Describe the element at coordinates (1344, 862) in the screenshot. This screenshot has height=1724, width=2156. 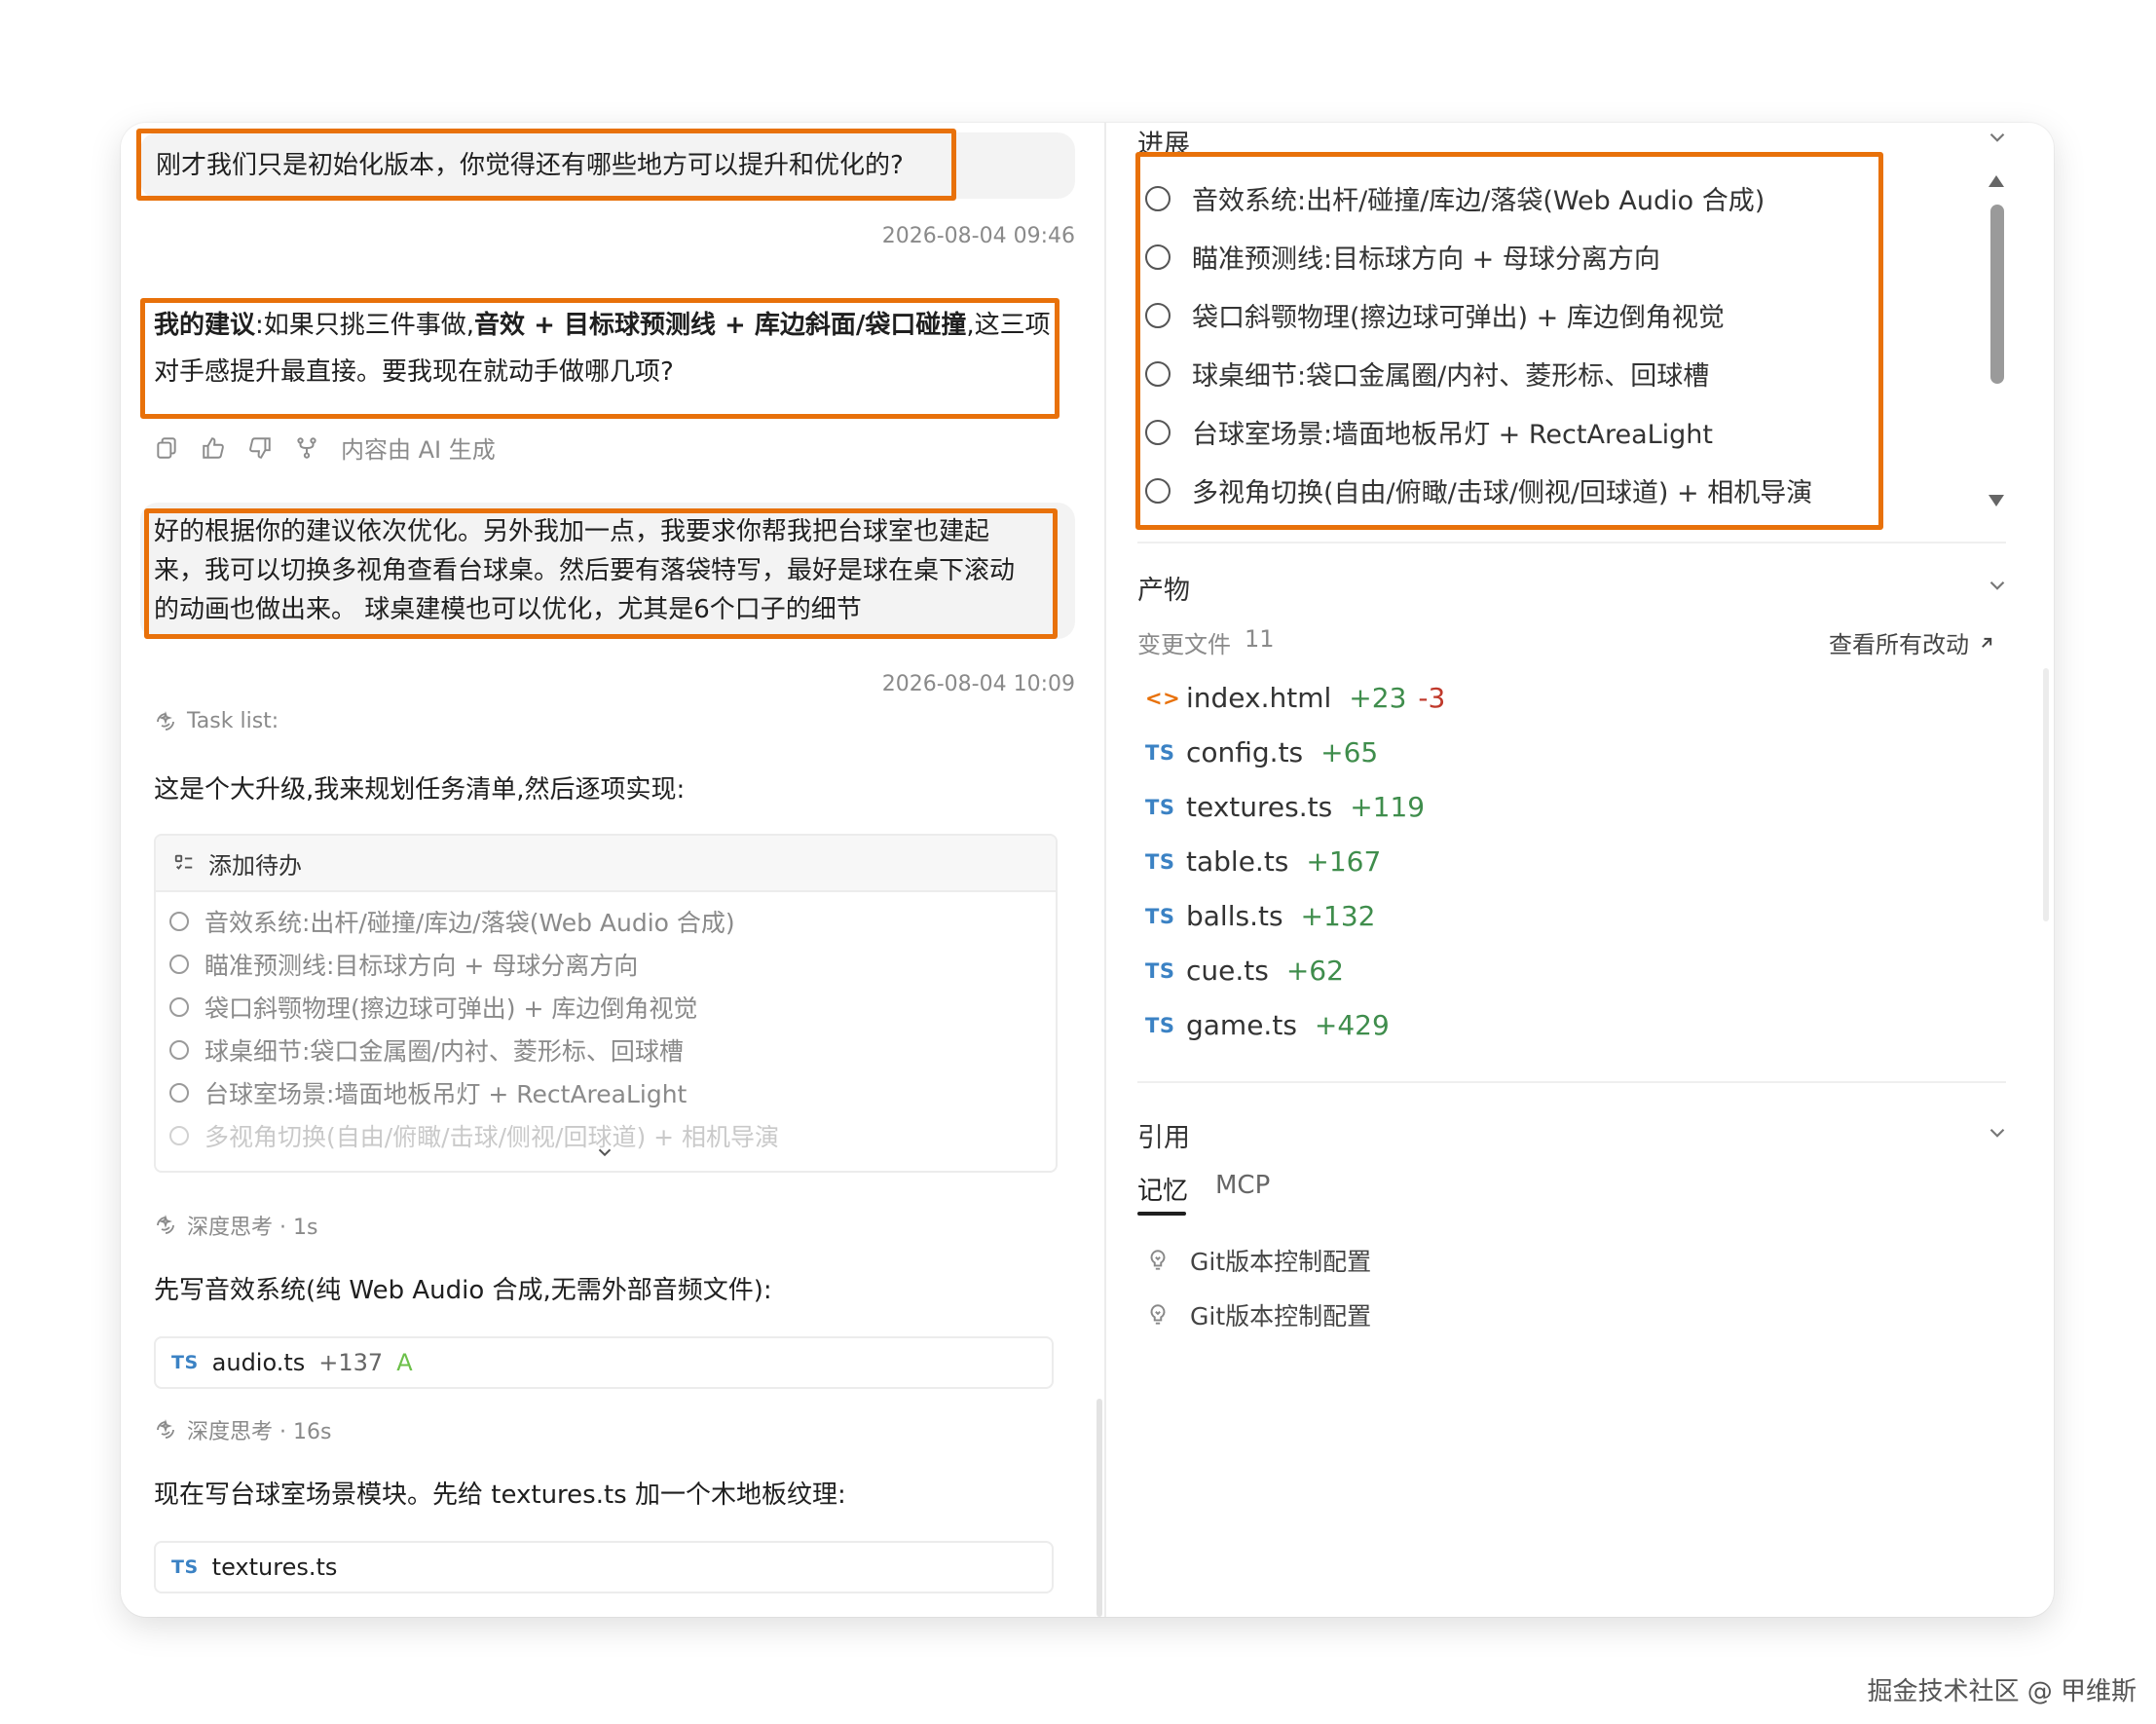
I see `artifact-file-additions: +167` at that location.